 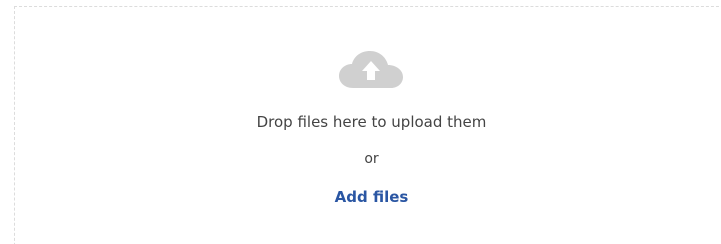 What do you see at coordinates (371, 70) in the screenshot?
I see `cloud-upload-icon` at bounding box center [371, 70].